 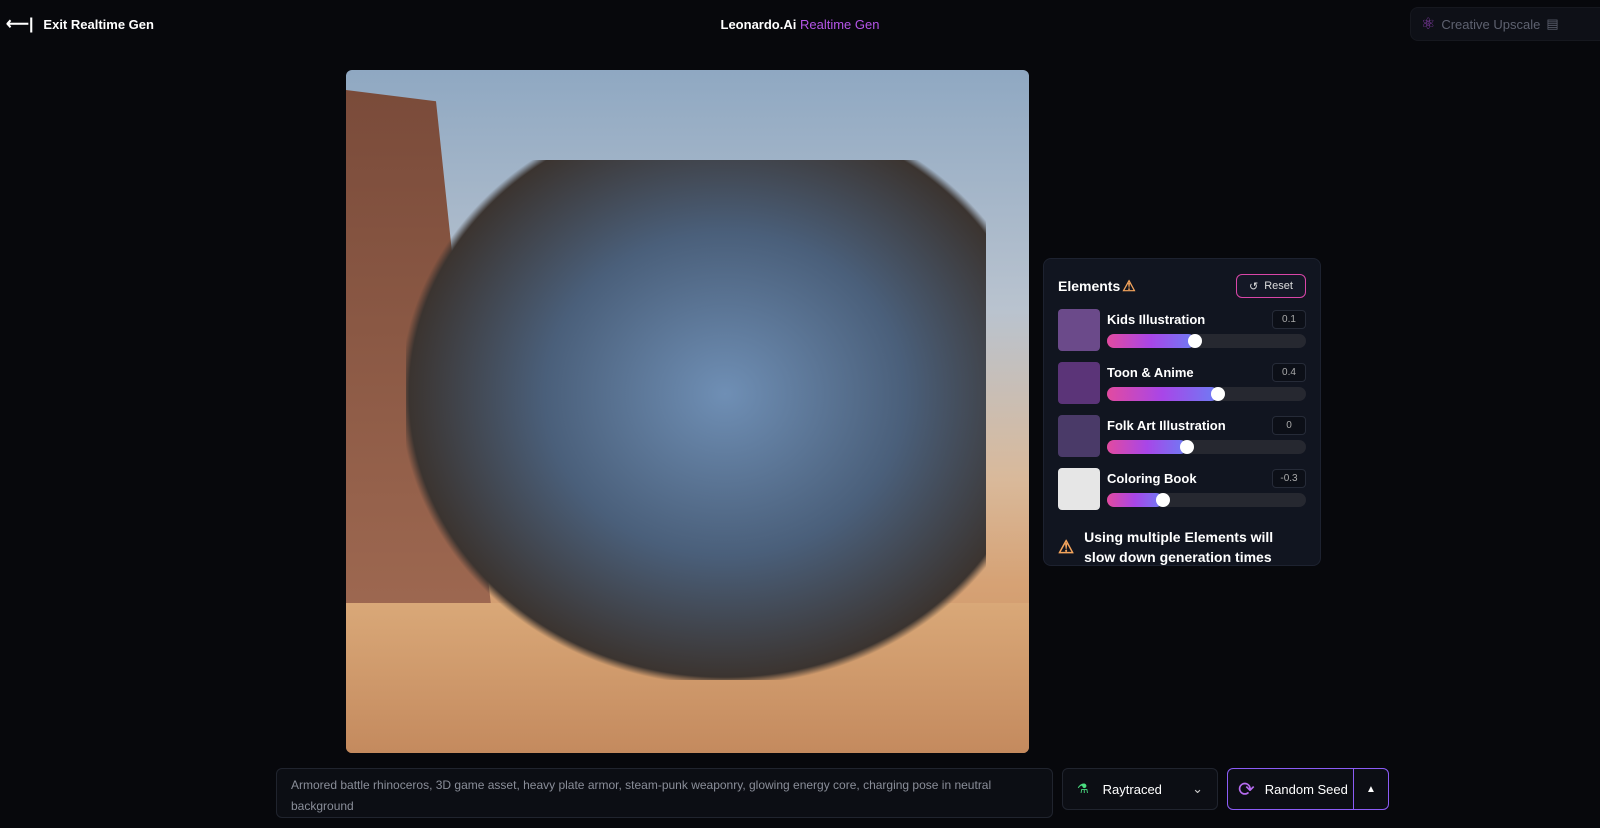 I want to click on creative-upscale-button: ⚛ Creative Upscale ▤, so click(x=1505, y=24).